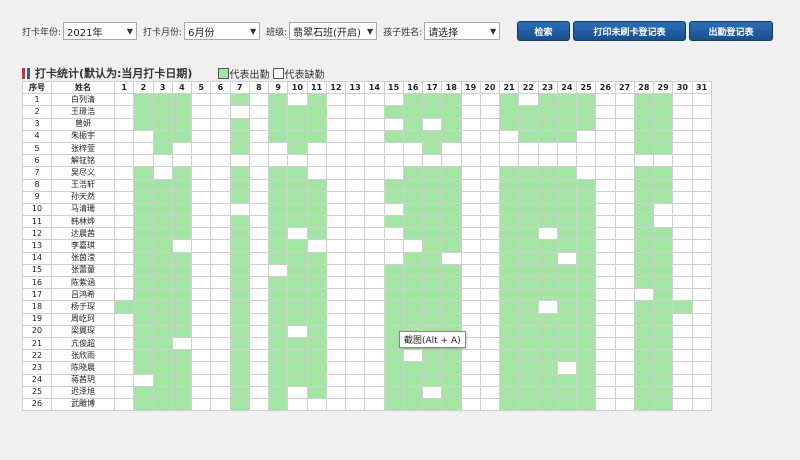 The image size is (800, 460). What do you see at coordinates (83, 87) in the screenshot?
I see `col-header-name: 姓名` at bounding box center [83, 87].